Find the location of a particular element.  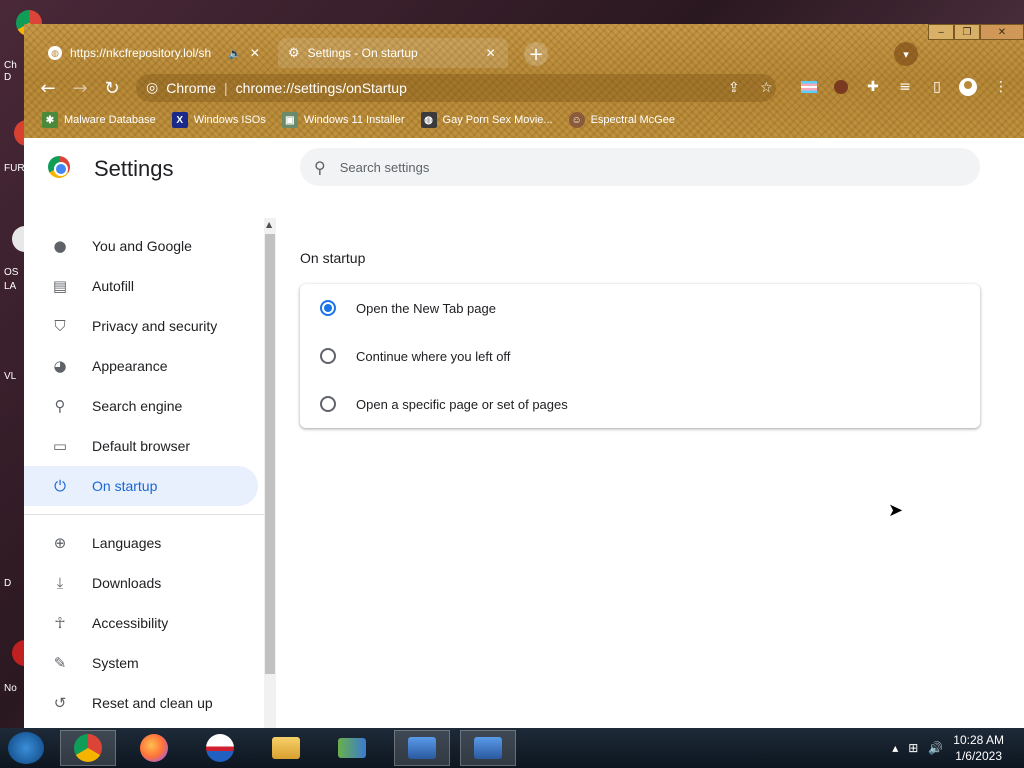

sidebar-item-languages: ⊕ Languages is located at coordinates (141, 543).